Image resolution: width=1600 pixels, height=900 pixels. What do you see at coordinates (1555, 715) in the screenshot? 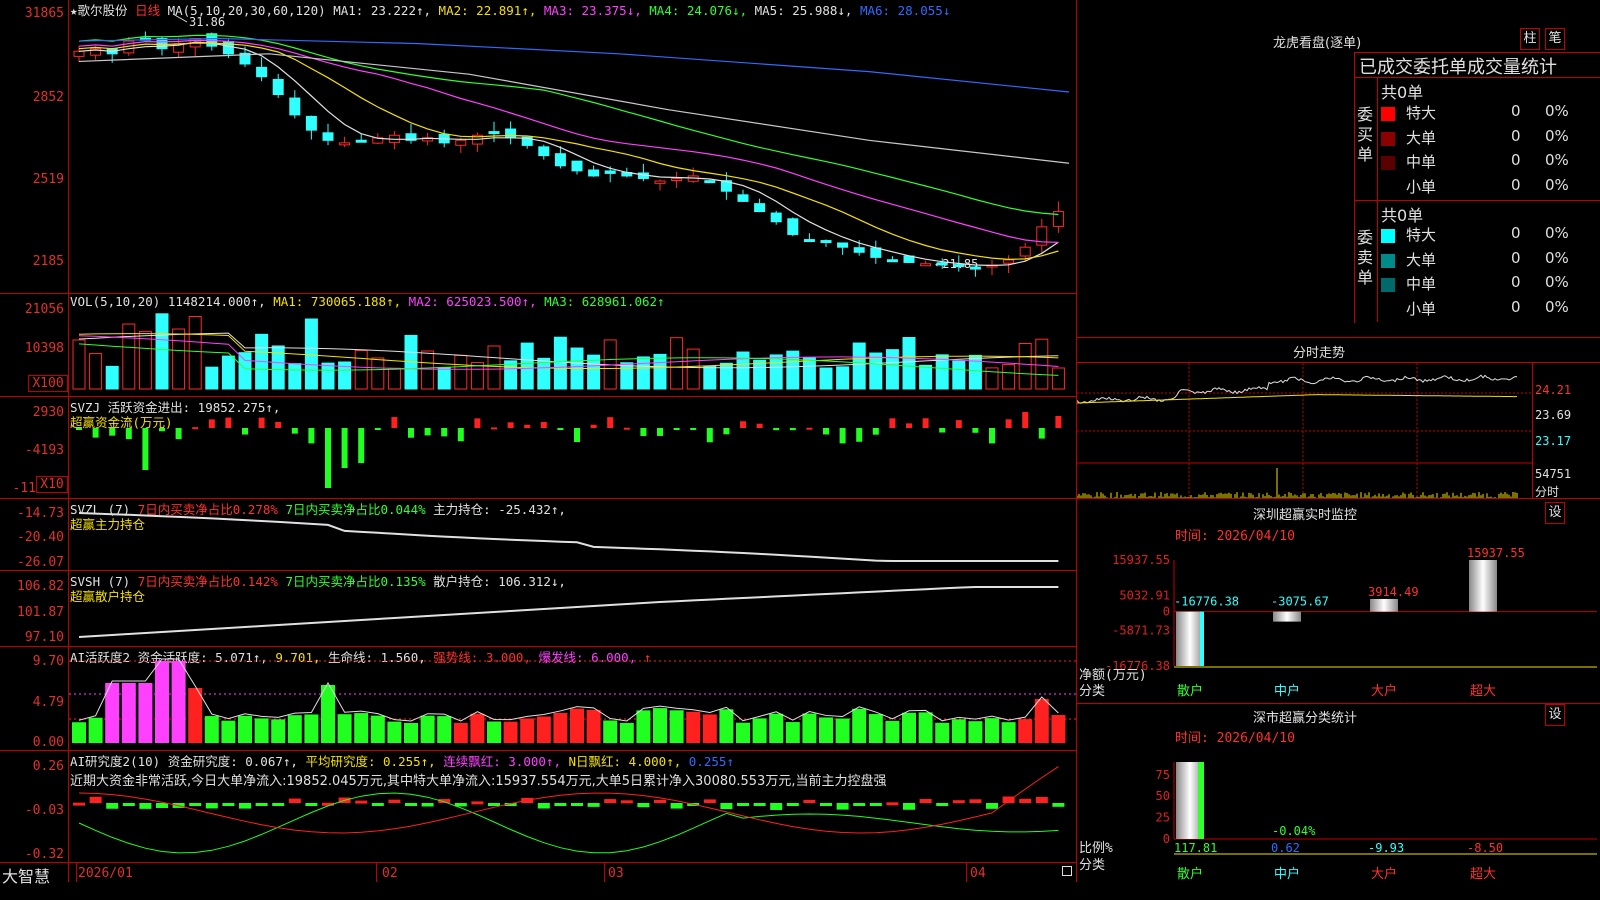
I see `sz-class-settings-button: 设` at bounding box center [1555, 715].